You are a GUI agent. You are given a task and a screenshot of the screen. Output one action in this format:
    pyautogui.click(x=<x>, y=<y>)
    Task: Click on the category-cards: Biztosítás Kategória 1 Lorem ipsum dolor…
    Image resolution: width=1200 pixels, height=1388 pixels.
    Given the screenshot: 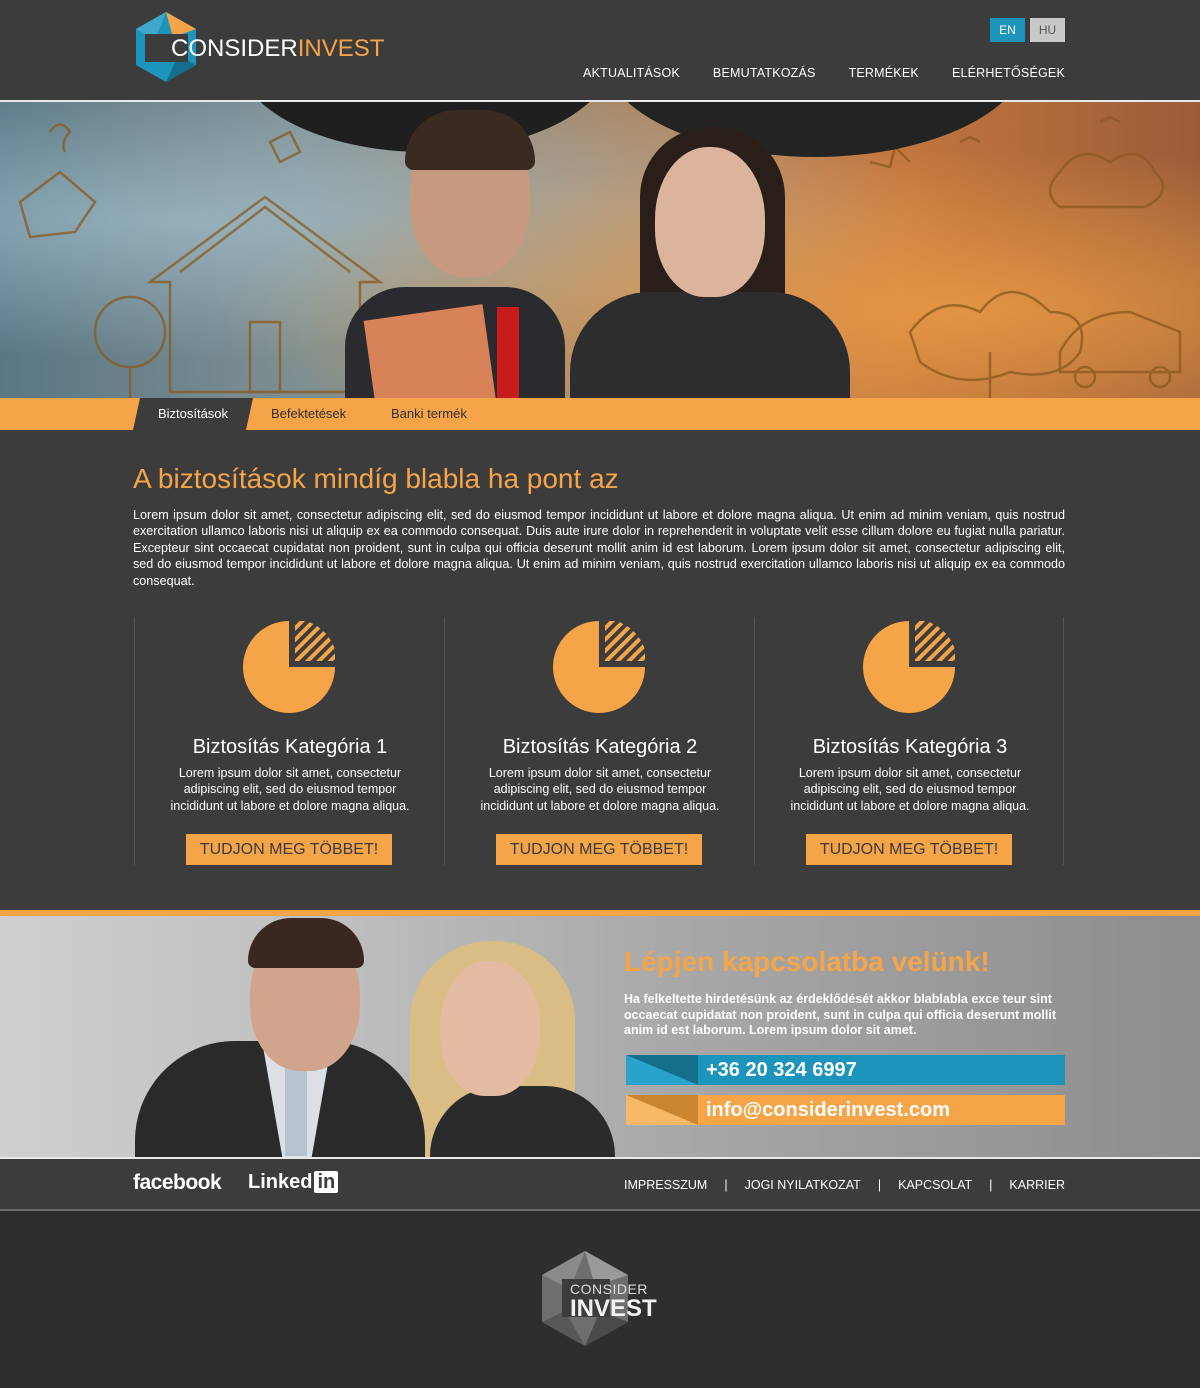 What is the action you would take?
    pyautogui.click(x=599, y=741)
    